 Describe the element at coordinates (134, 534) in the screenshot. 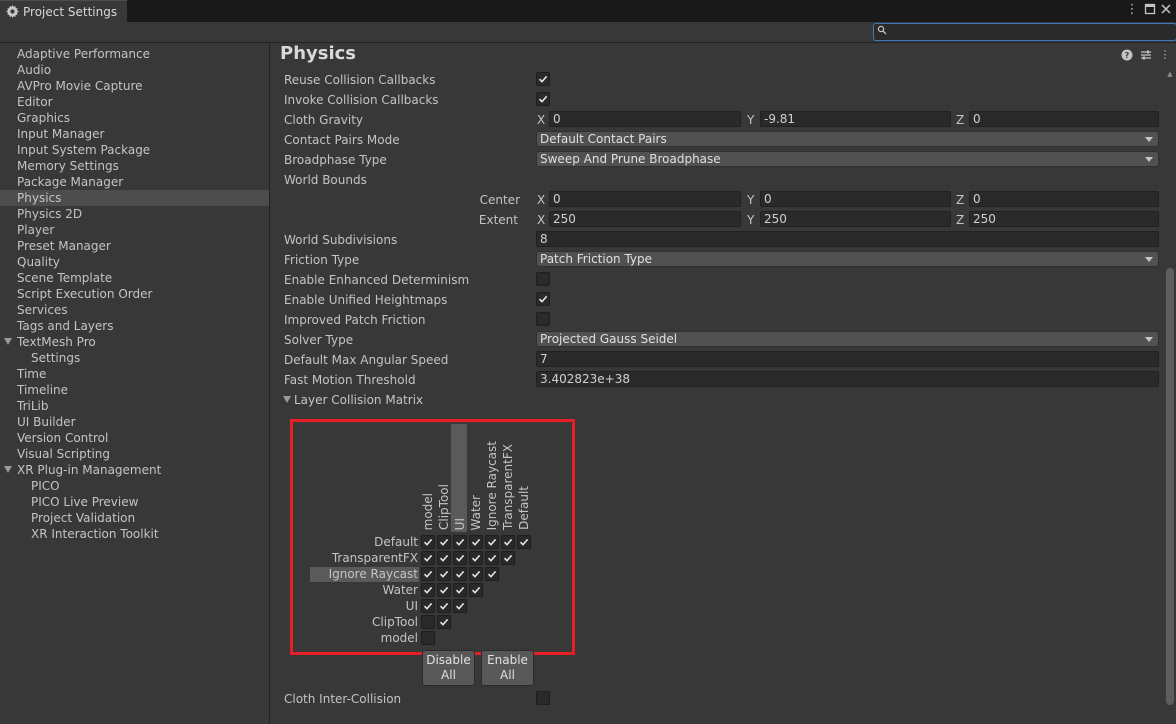

I see `sidebar-item: XR Interaction Toolkit` at that location.